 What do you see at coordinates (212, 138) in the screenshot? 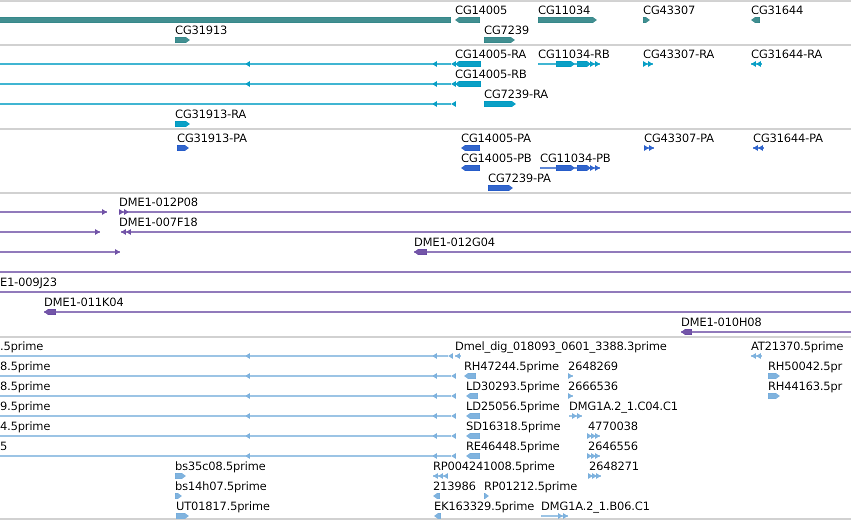
I see `feature-label: CG31913-PA` at bounding box center [212, 138].